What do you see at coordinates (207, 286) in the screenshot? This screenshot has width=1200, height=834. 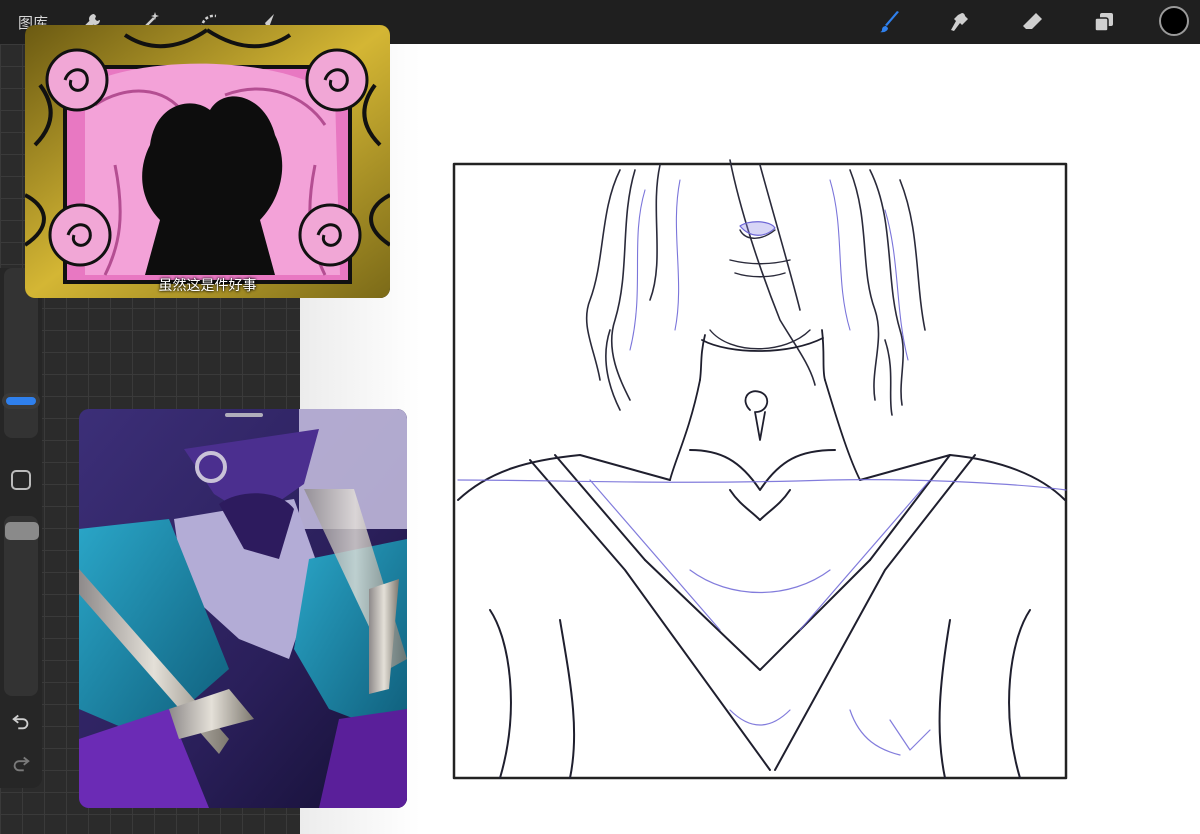 I see `subtitle-caption: 虽然这是件好事` at bounding box center [207, 286].